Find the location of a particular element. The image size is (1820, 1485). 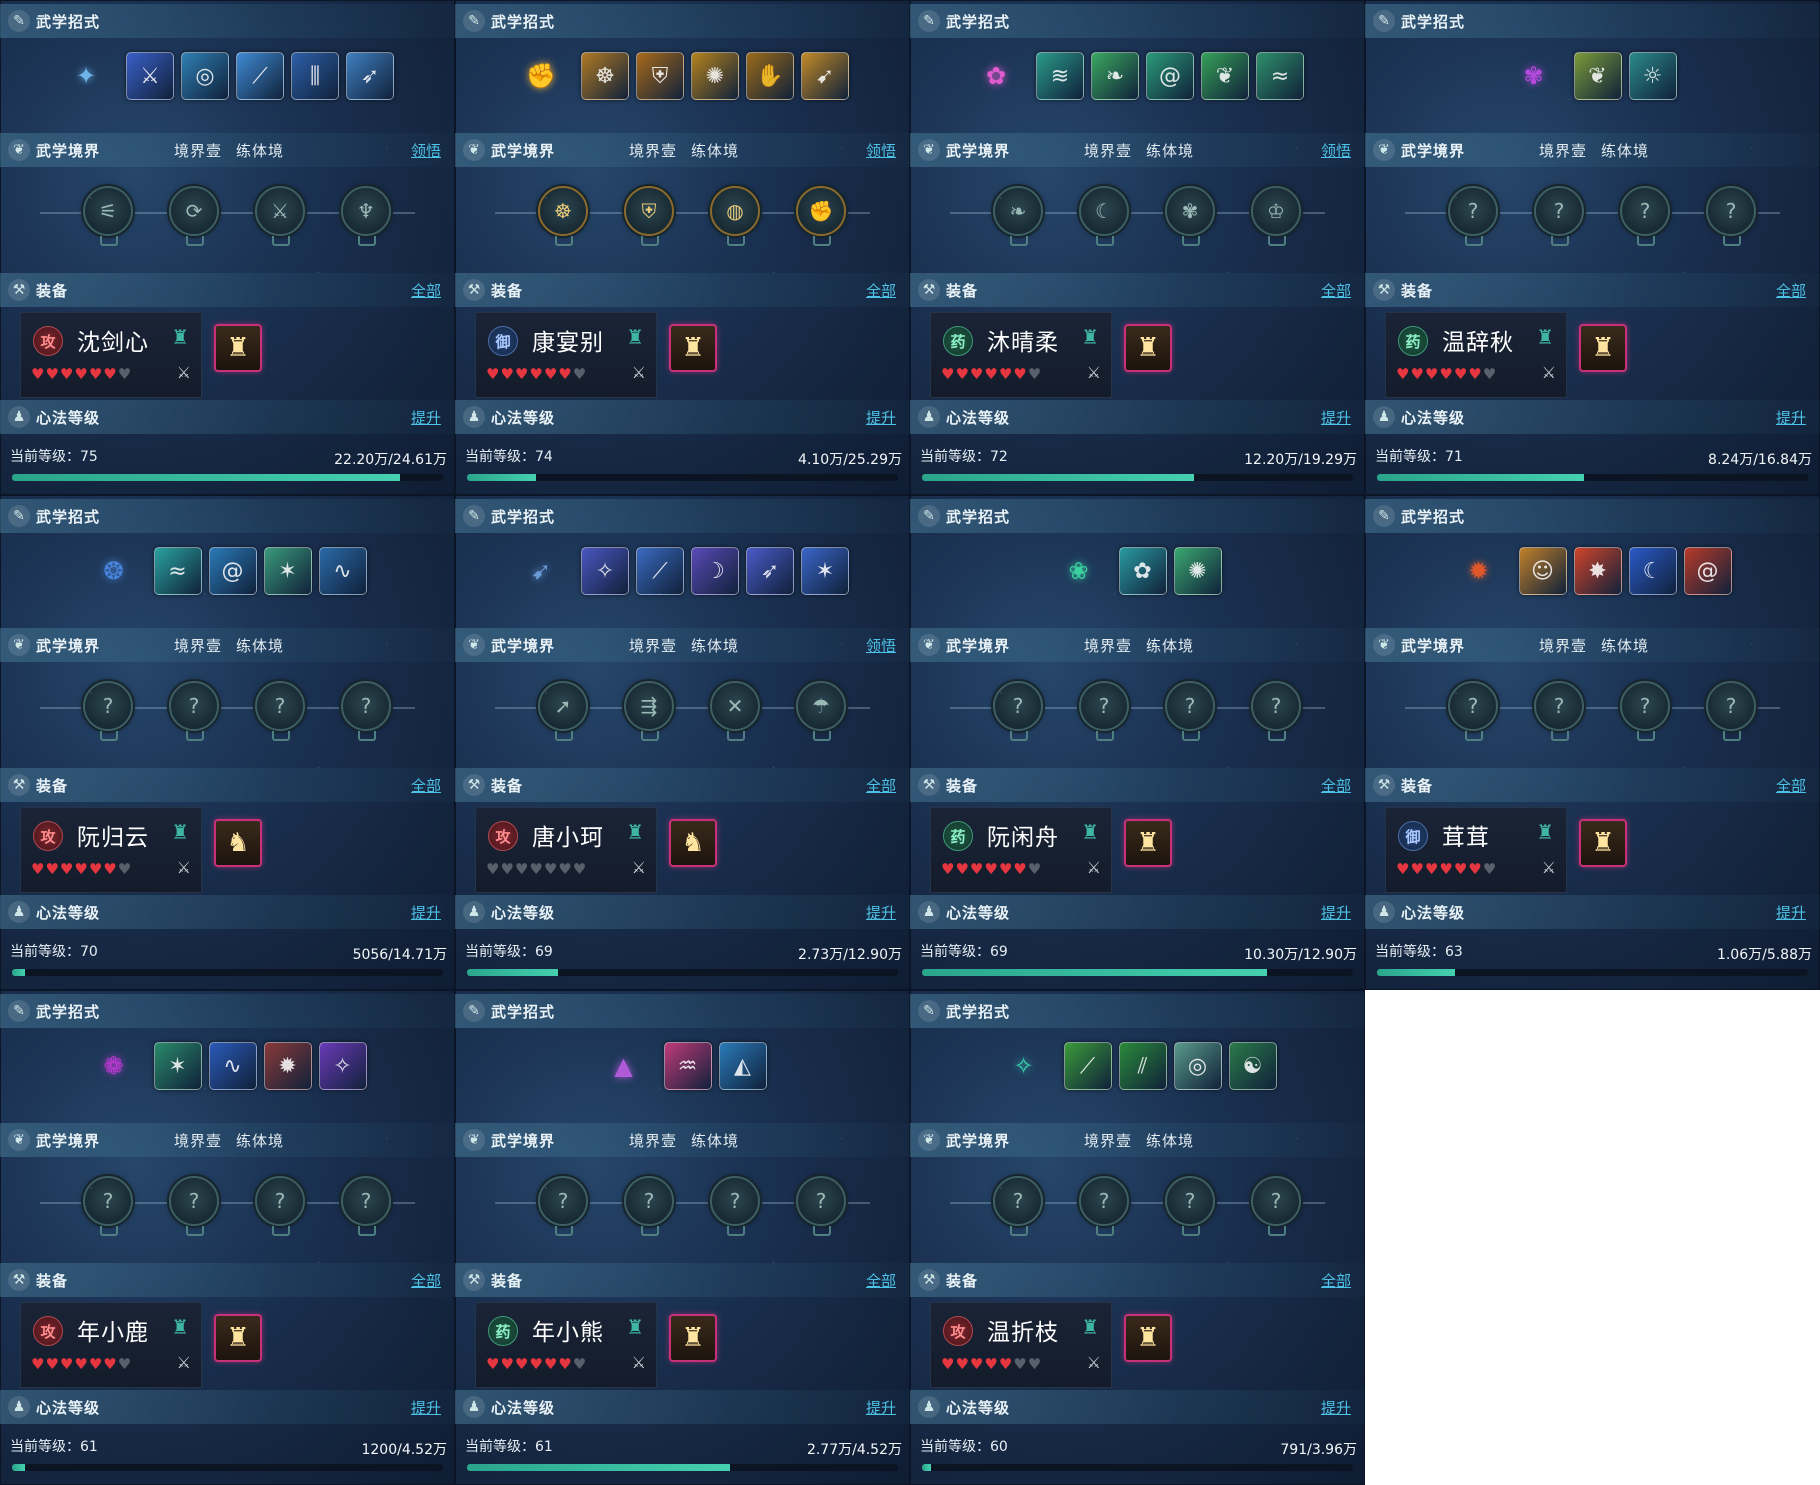

shadow-icon: ✧ is located at coordinates (342, 1066).